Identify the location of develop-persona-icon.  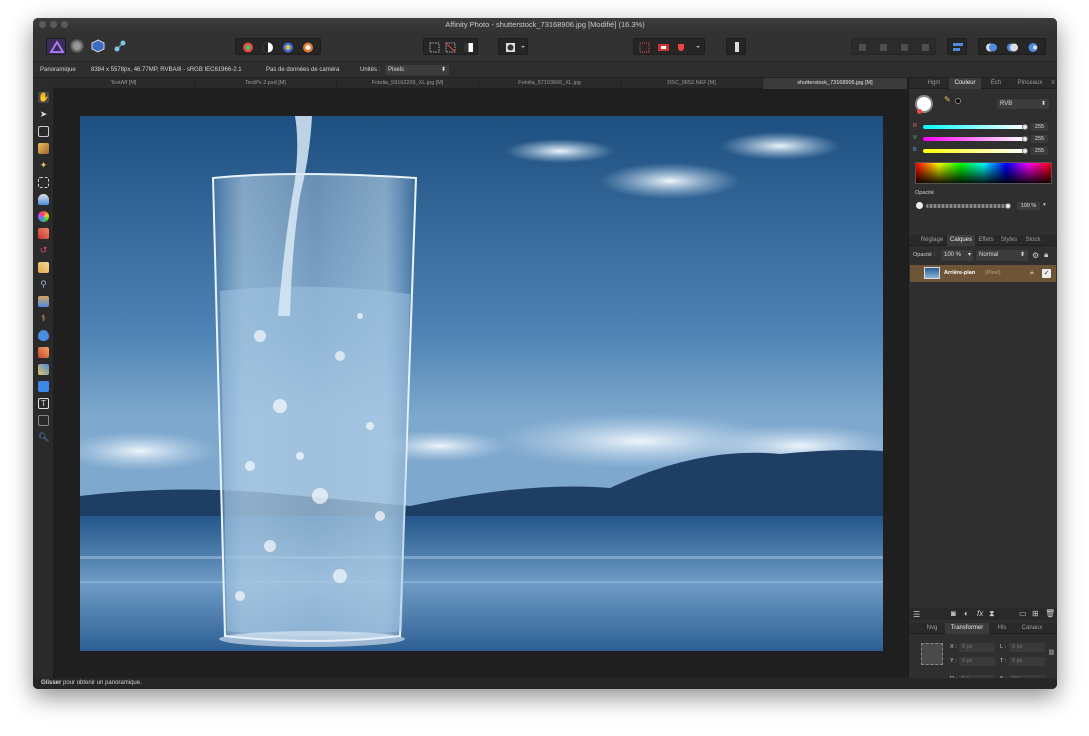
(98, 46).